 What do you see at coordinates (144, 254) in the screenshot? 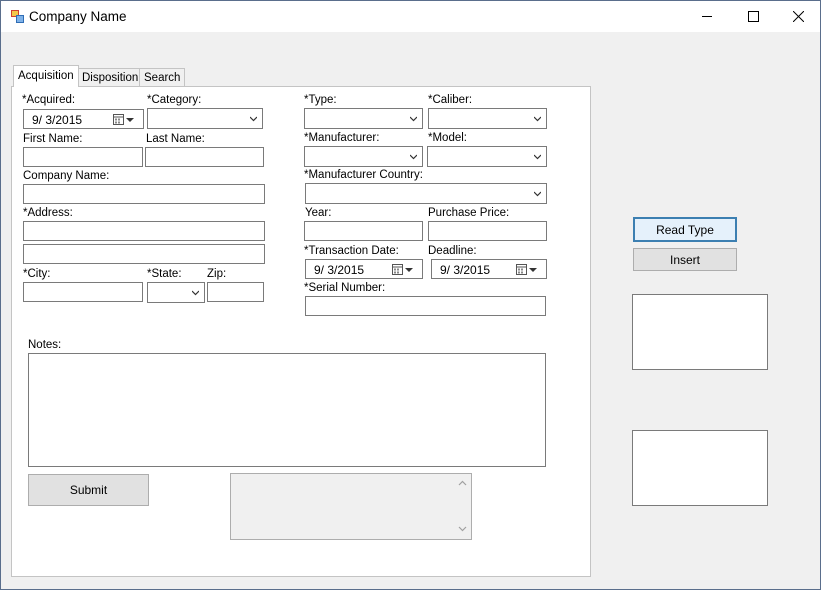
I see `address-line2-field` at bounding box center [144, 254].